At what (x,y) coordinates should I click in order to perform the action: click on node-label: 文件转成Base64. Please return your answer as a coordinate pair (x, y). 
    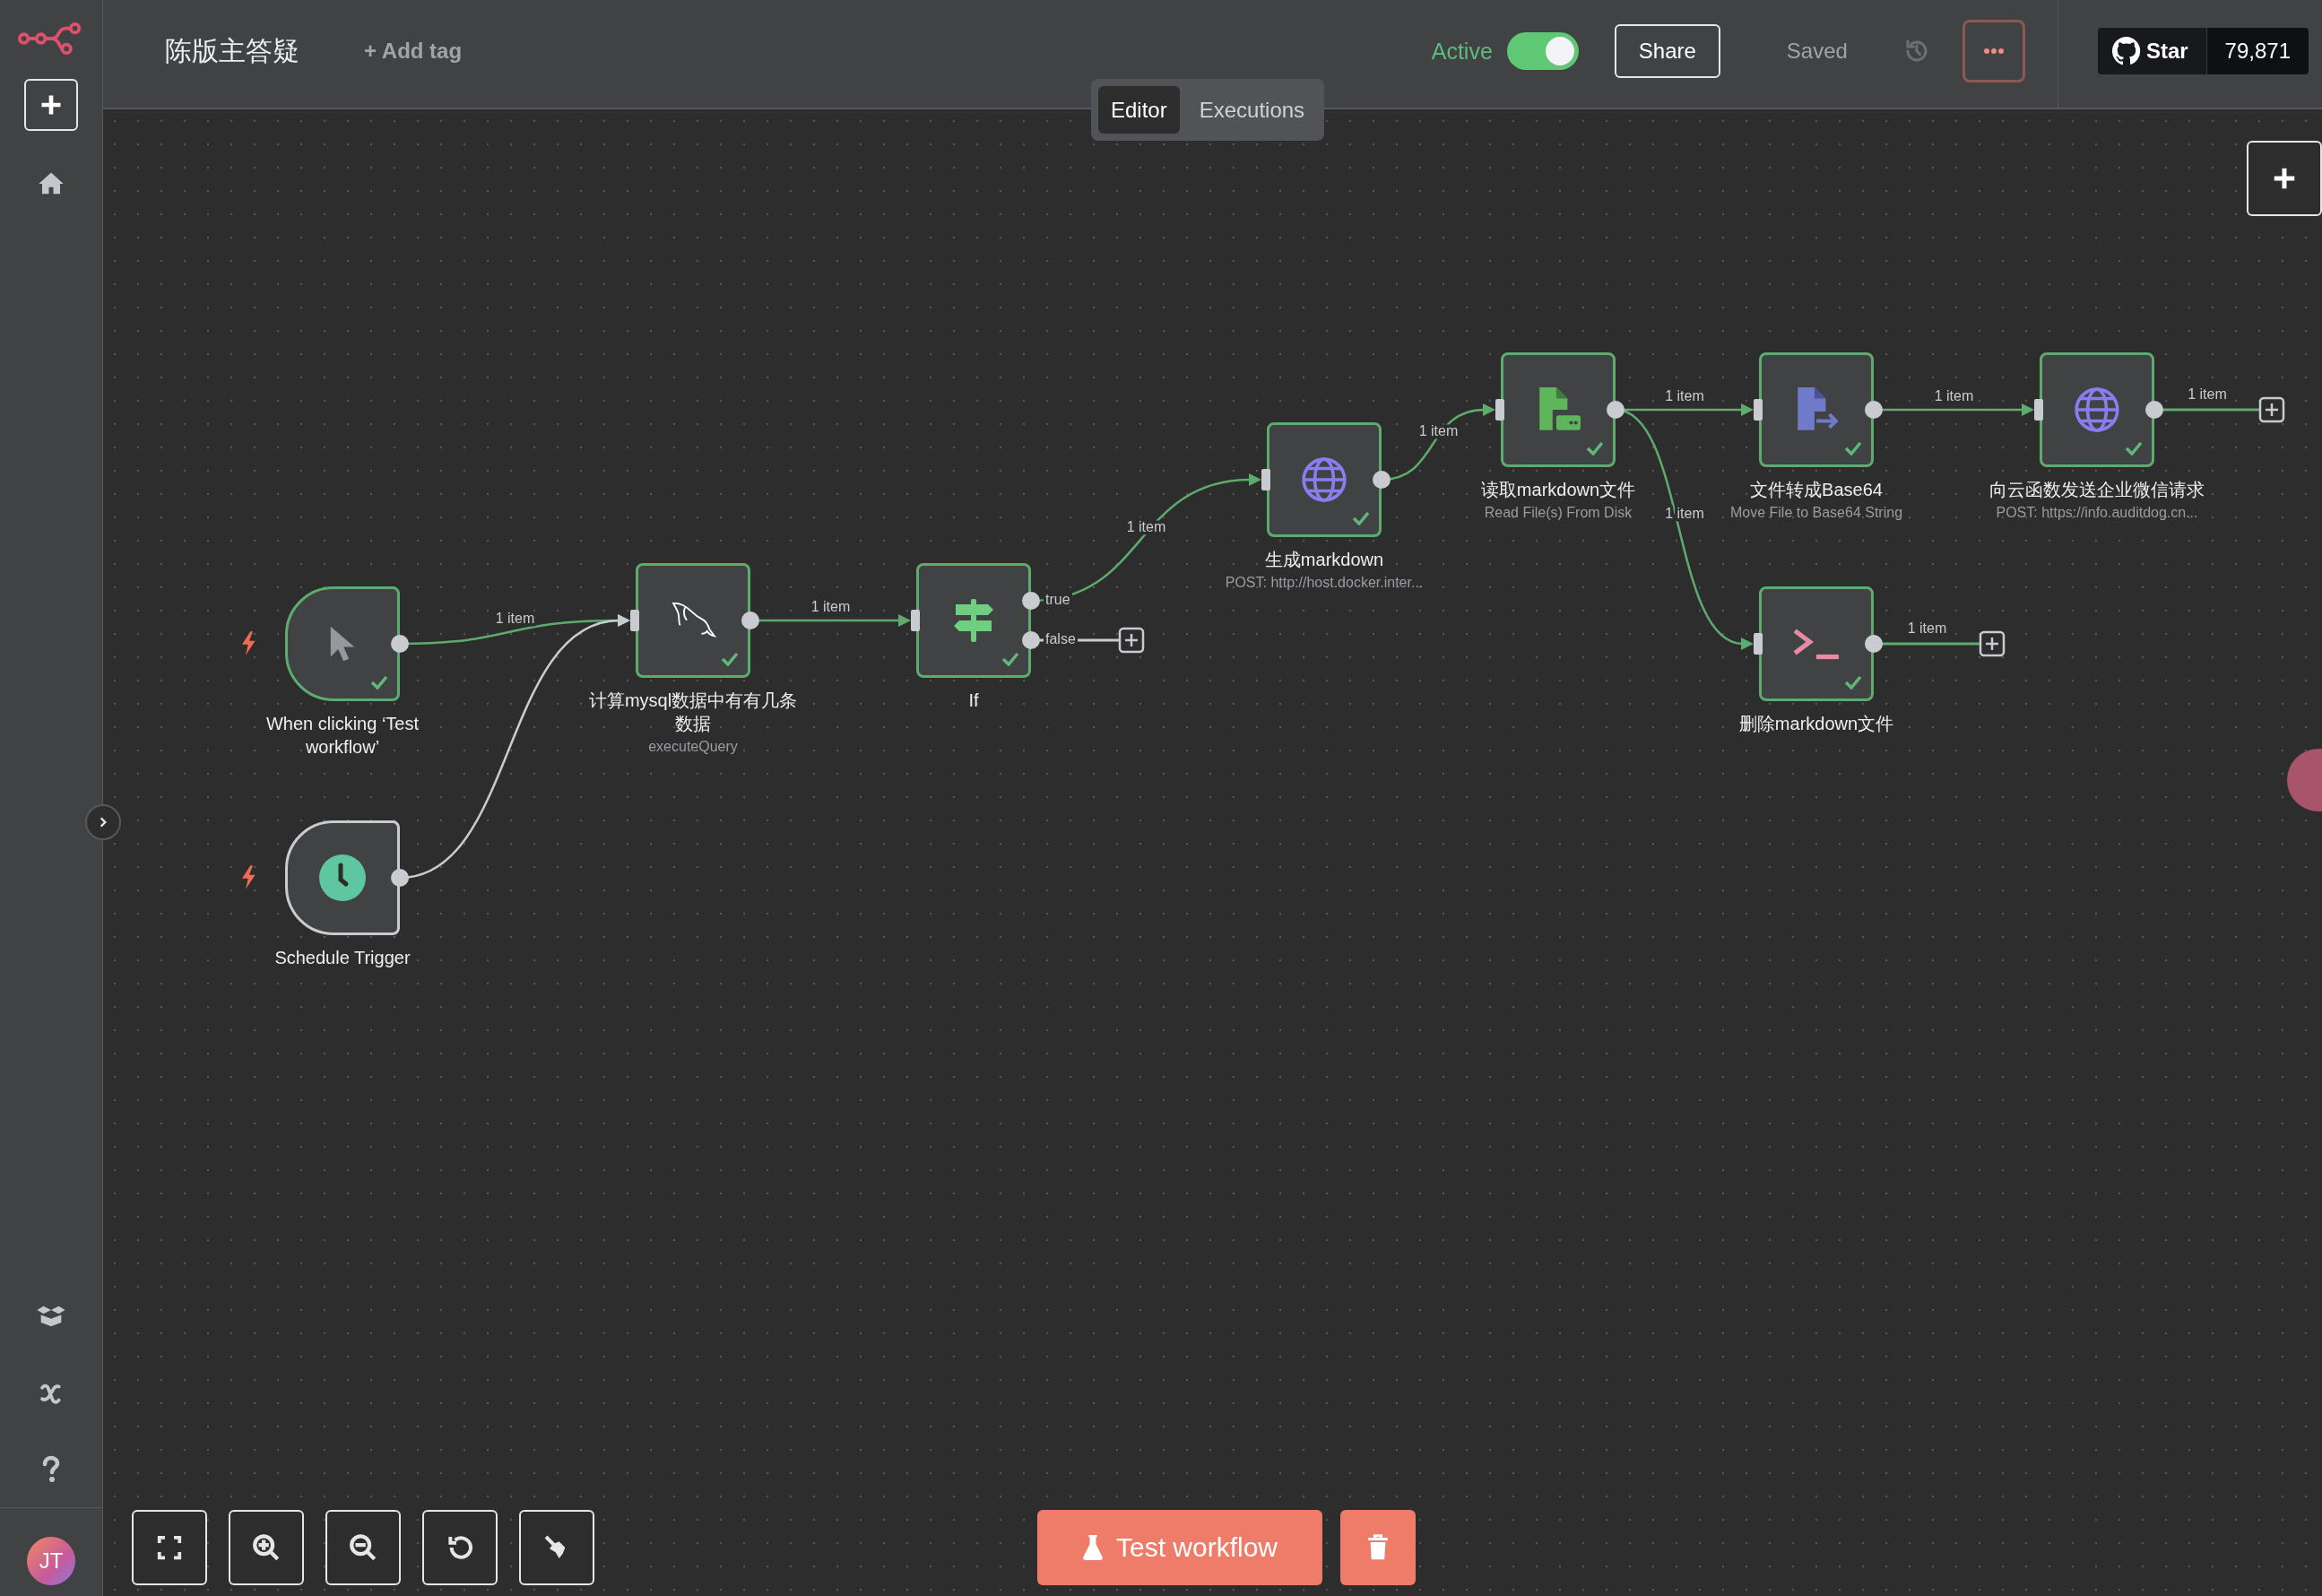
    Looking at the image, I should click on (1816, 490).